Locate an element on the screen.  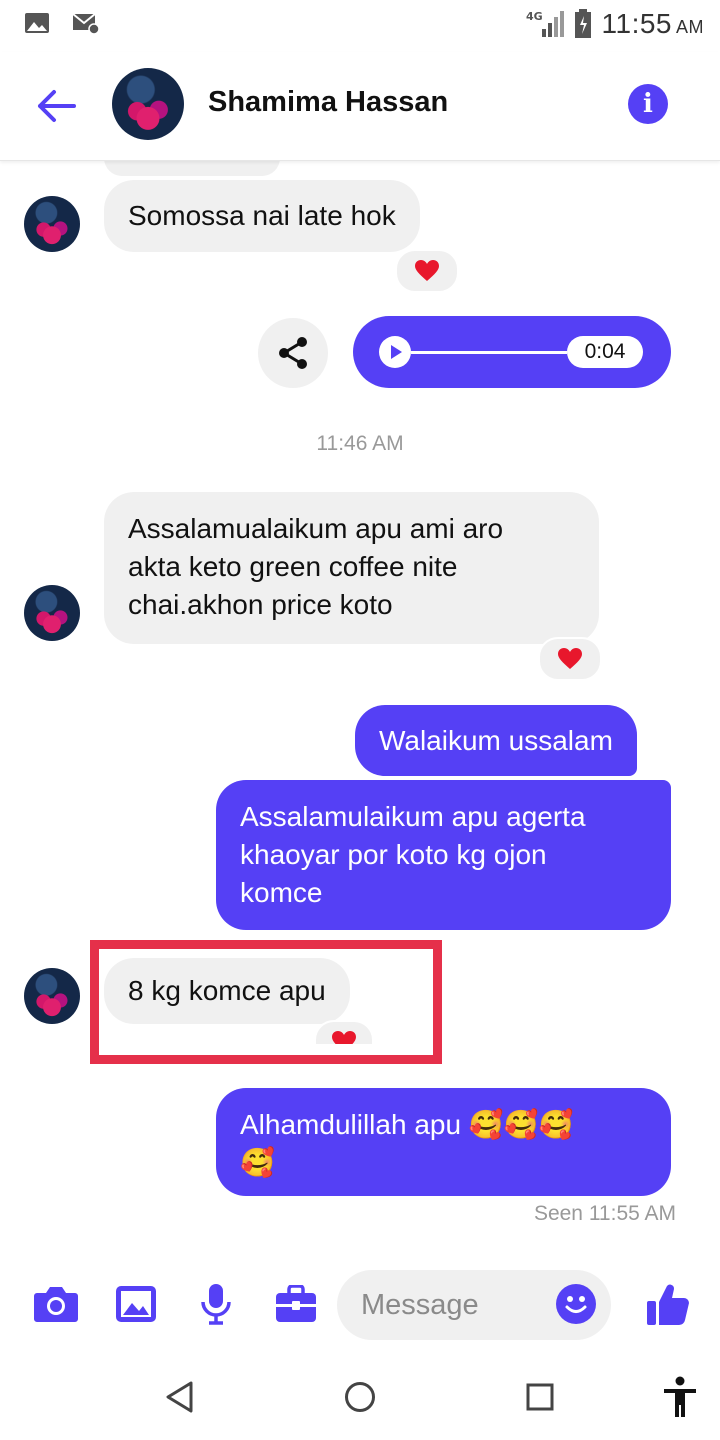
chat-header: Shamima Hassan i is located at coordinates (360, 106).